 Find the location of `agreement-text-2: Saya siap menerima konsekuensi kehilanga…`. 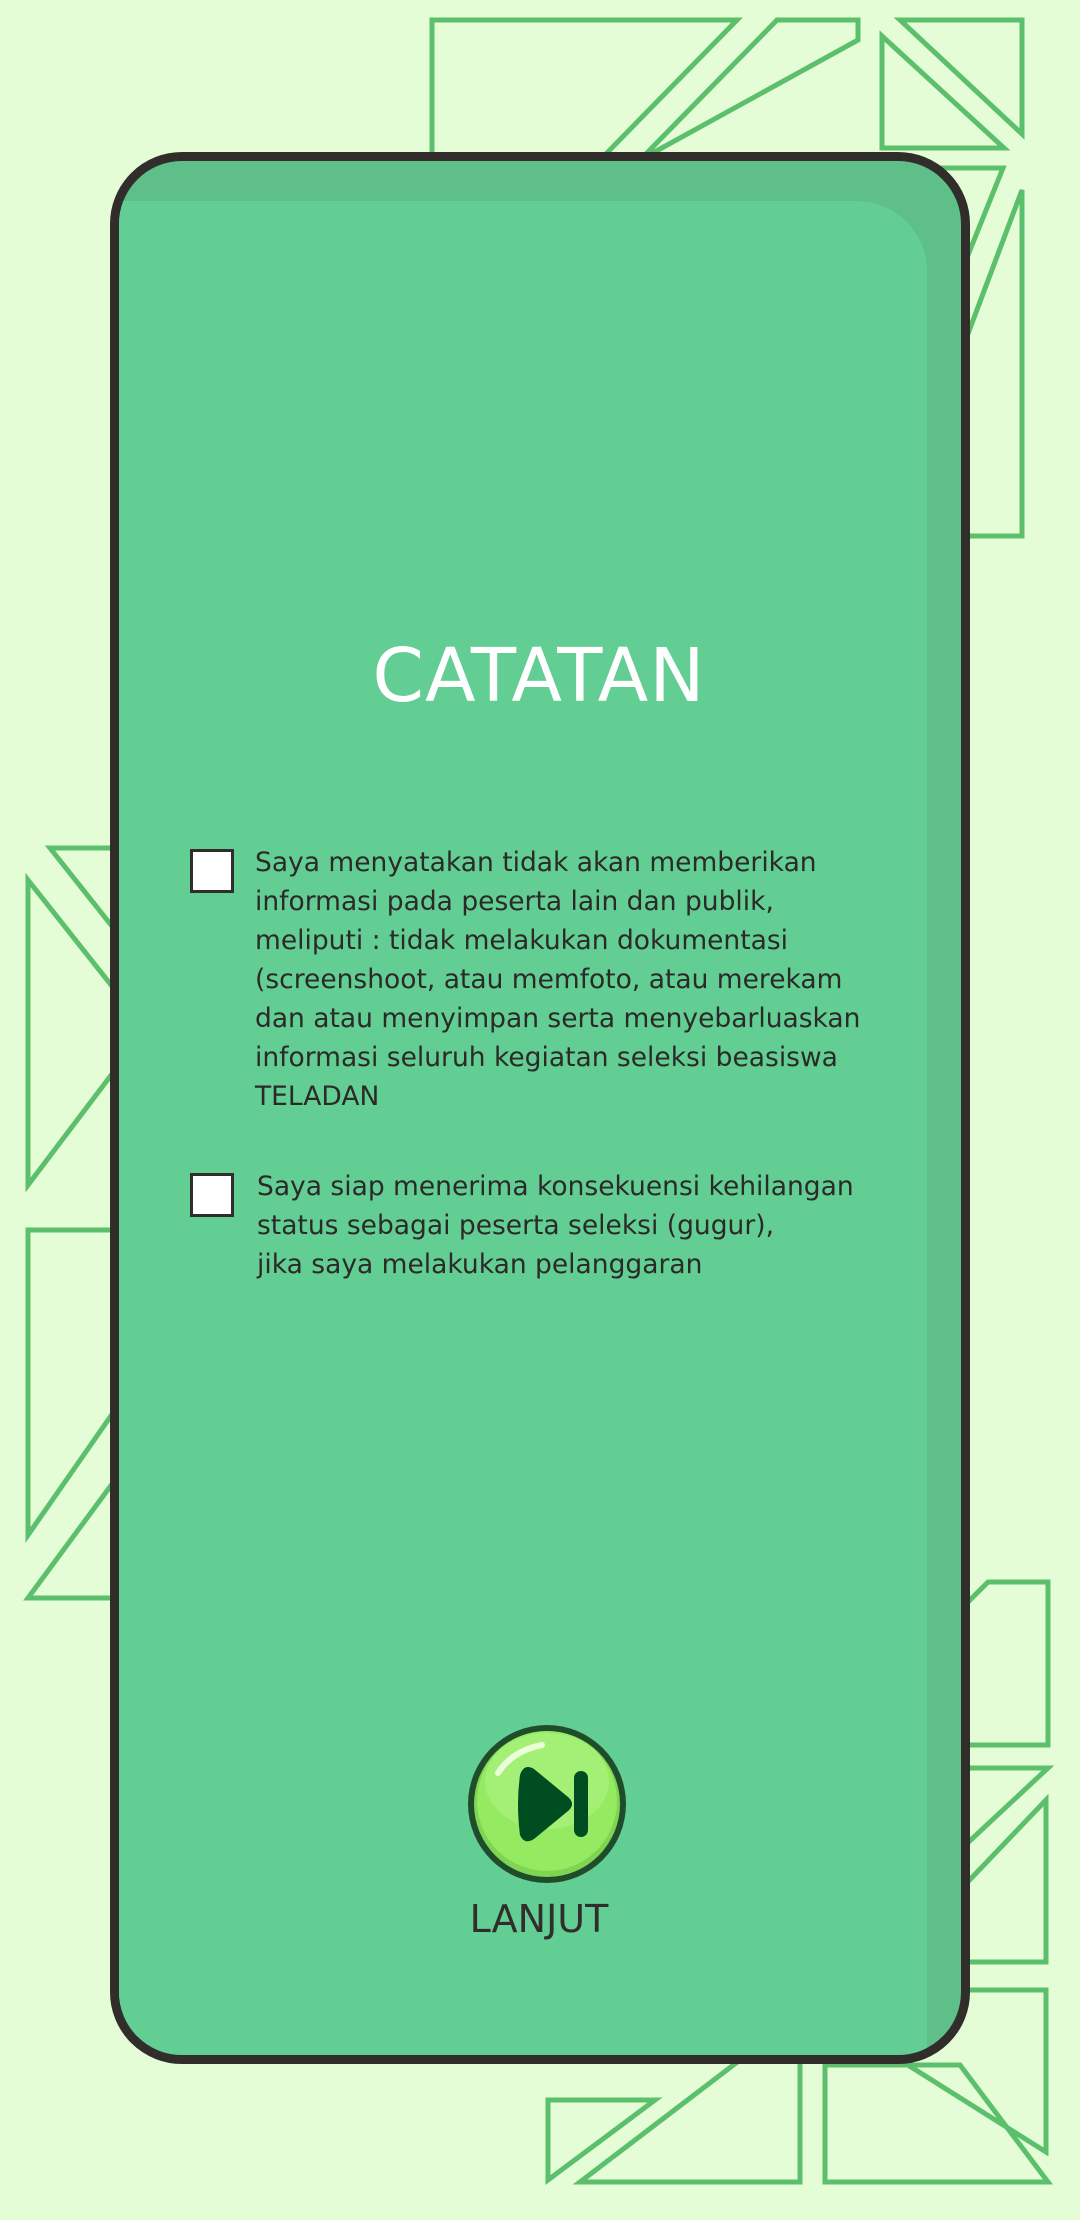

agreement-text-2: Saya siap menerima konsekuensi kehilanga… is located at coordinates (555, 1225).